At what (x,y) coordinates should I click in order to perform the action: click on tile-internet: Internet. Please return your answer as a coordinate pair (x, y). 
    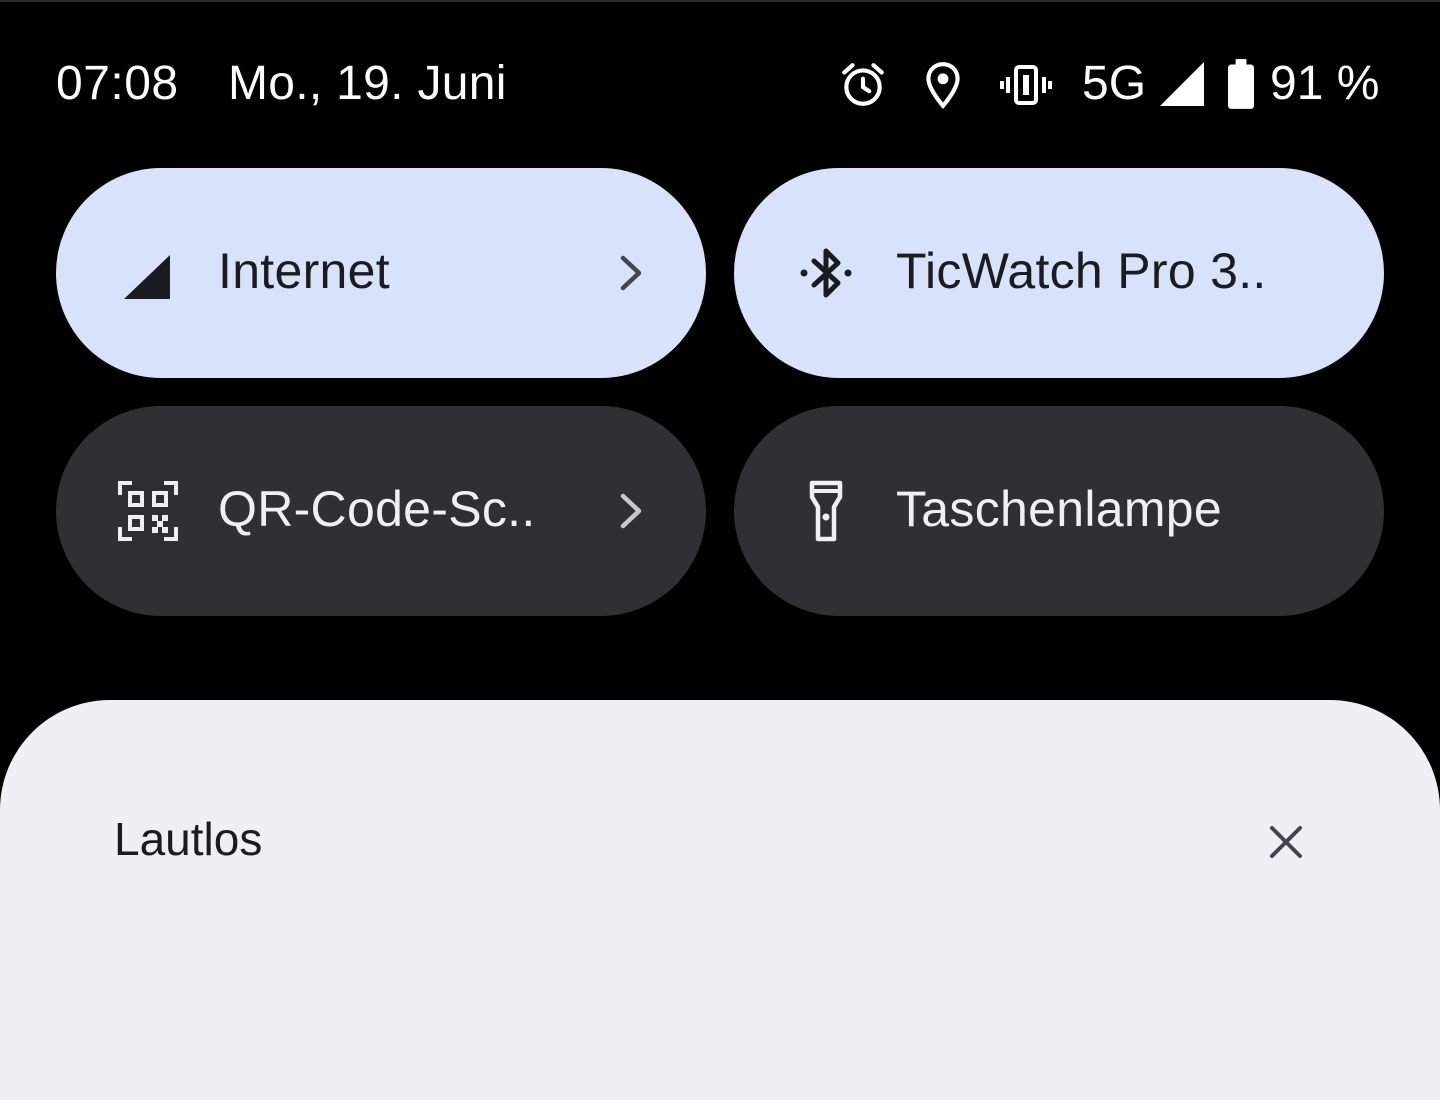
    Looking at the image, I should click on (381, 273).